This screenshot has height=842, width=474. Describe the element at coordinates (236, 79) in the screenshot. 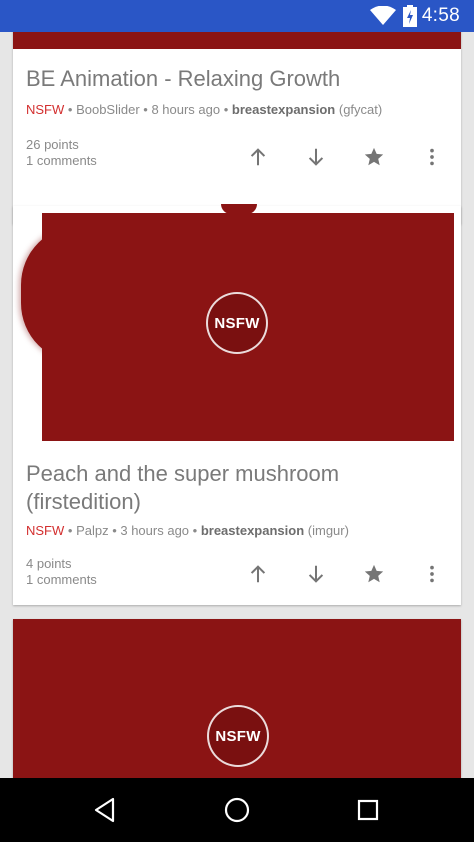

I see `post-title: BE Animation - Relaxing Growth` at that location.